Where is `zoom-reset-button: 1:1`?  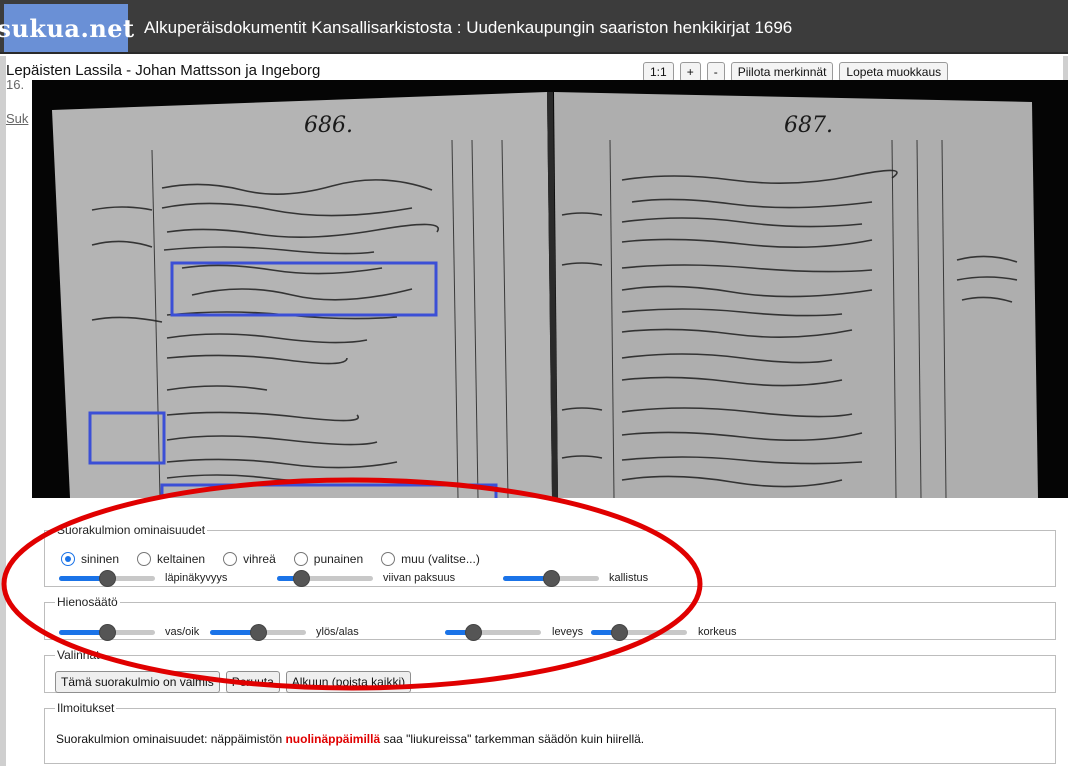 zoom-reset-button: 1:1 is located at coordinates (658, 72).